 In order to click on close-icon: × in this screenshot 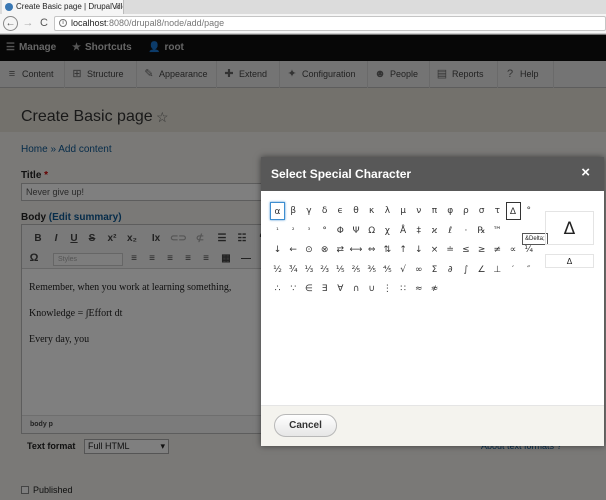, I will do `click(585, 172)`.